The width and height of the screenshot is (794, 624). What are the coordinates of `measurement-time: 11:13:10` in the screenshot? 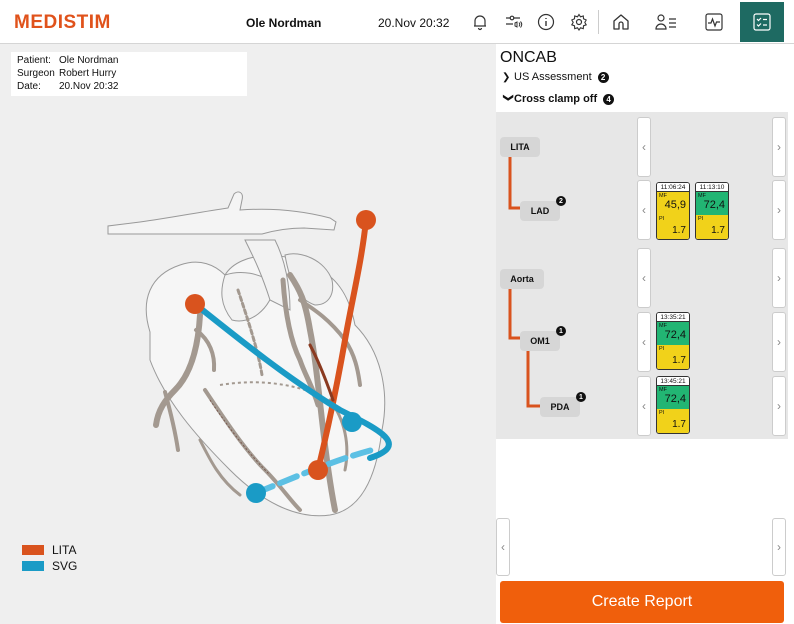 It's located at (712, 187).